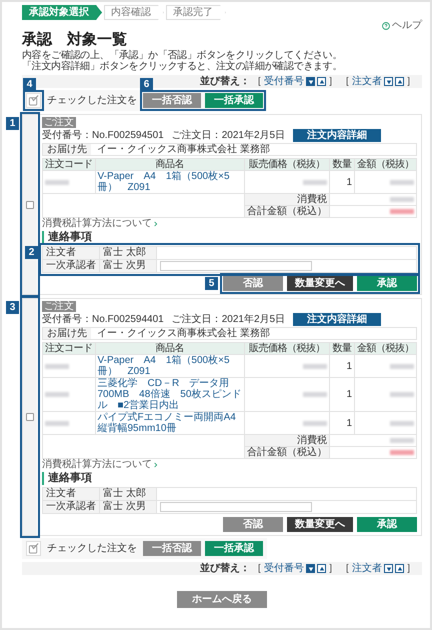 The width and height of the screenshot is (432, 630). What do you see at coordinates (211, 283) in the screenshot?
I see `callout-badge: 5` at bounding box center [211, 283].